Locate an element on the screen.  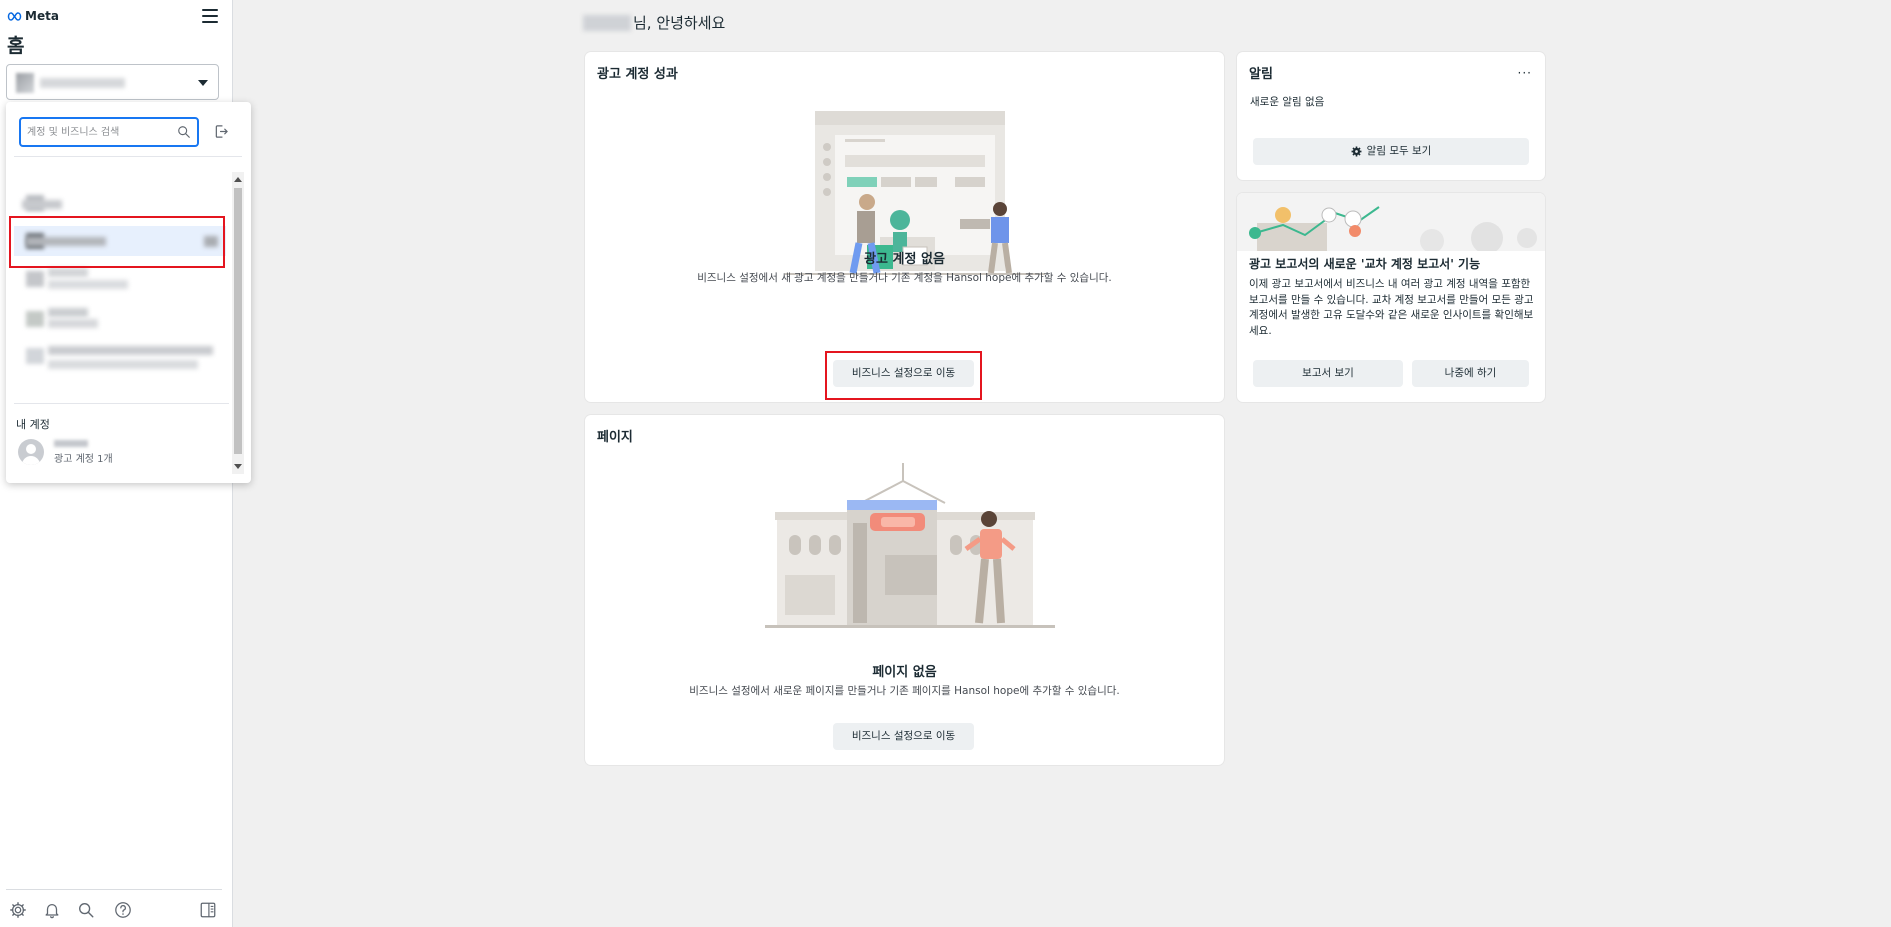
user-name-redacted is located at coordinates (607, 22).